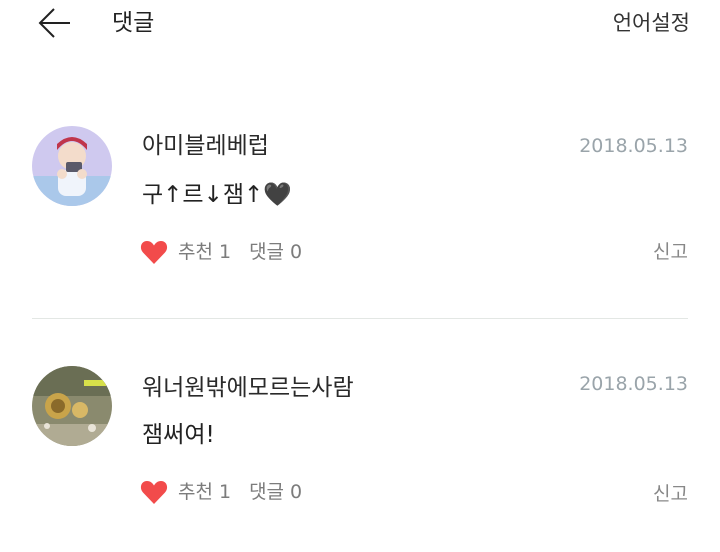 The height and width of the screenshot is (552, 720). What do you see at coordinates (133, 23) in the screenshot?
I see `page-title: 댓글` at bounding box center [133, 23].